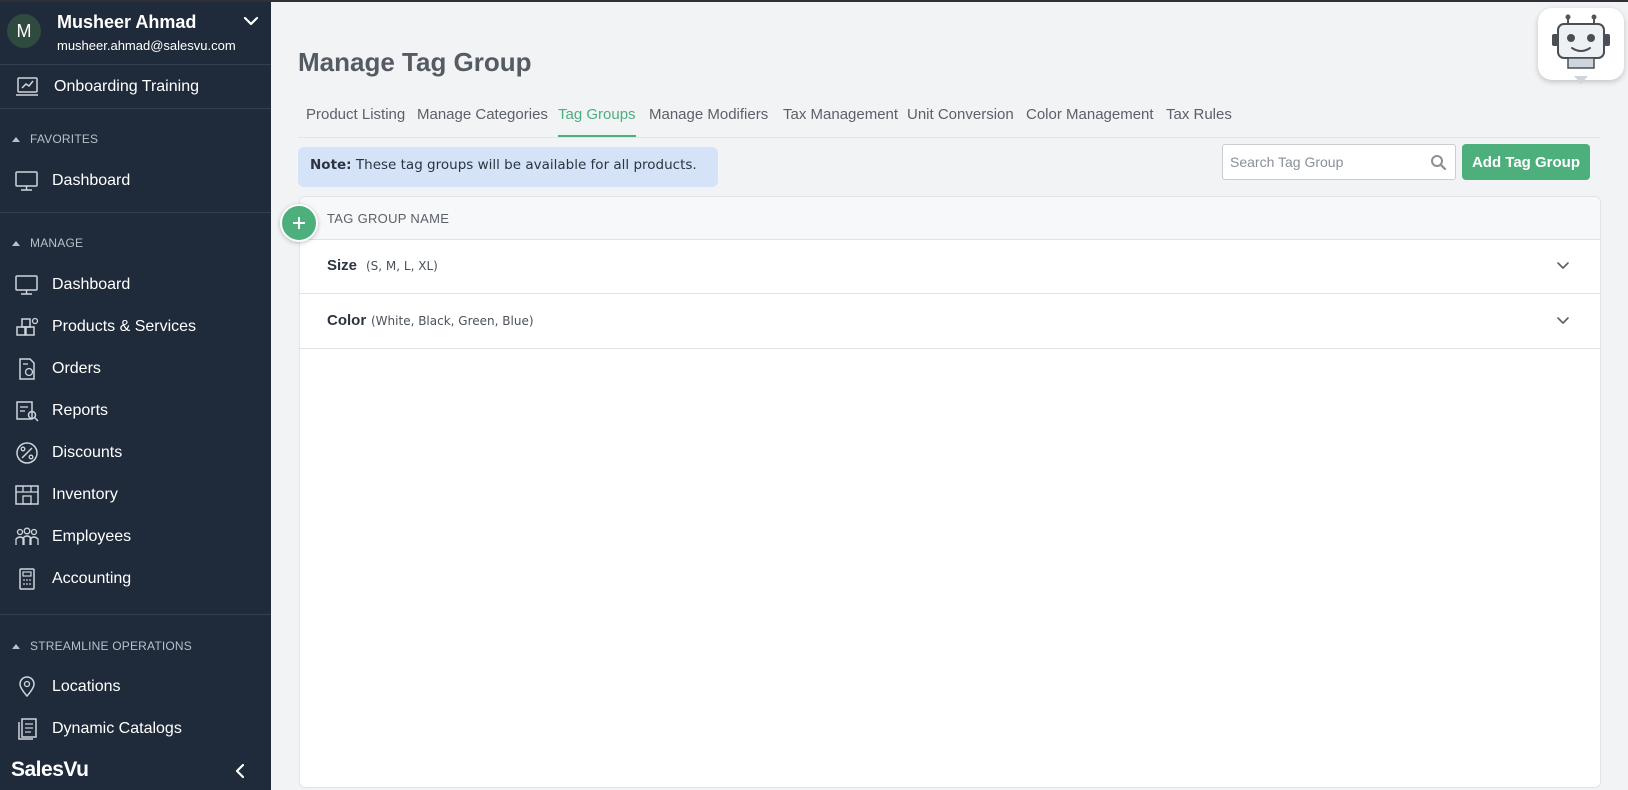 Image resolution: width=1628 pixels, height=790 pixels. Describe the element at coordinates (482, 121) in the screenshot. I see `tab-manage-categories: Manage Categories` at that location.